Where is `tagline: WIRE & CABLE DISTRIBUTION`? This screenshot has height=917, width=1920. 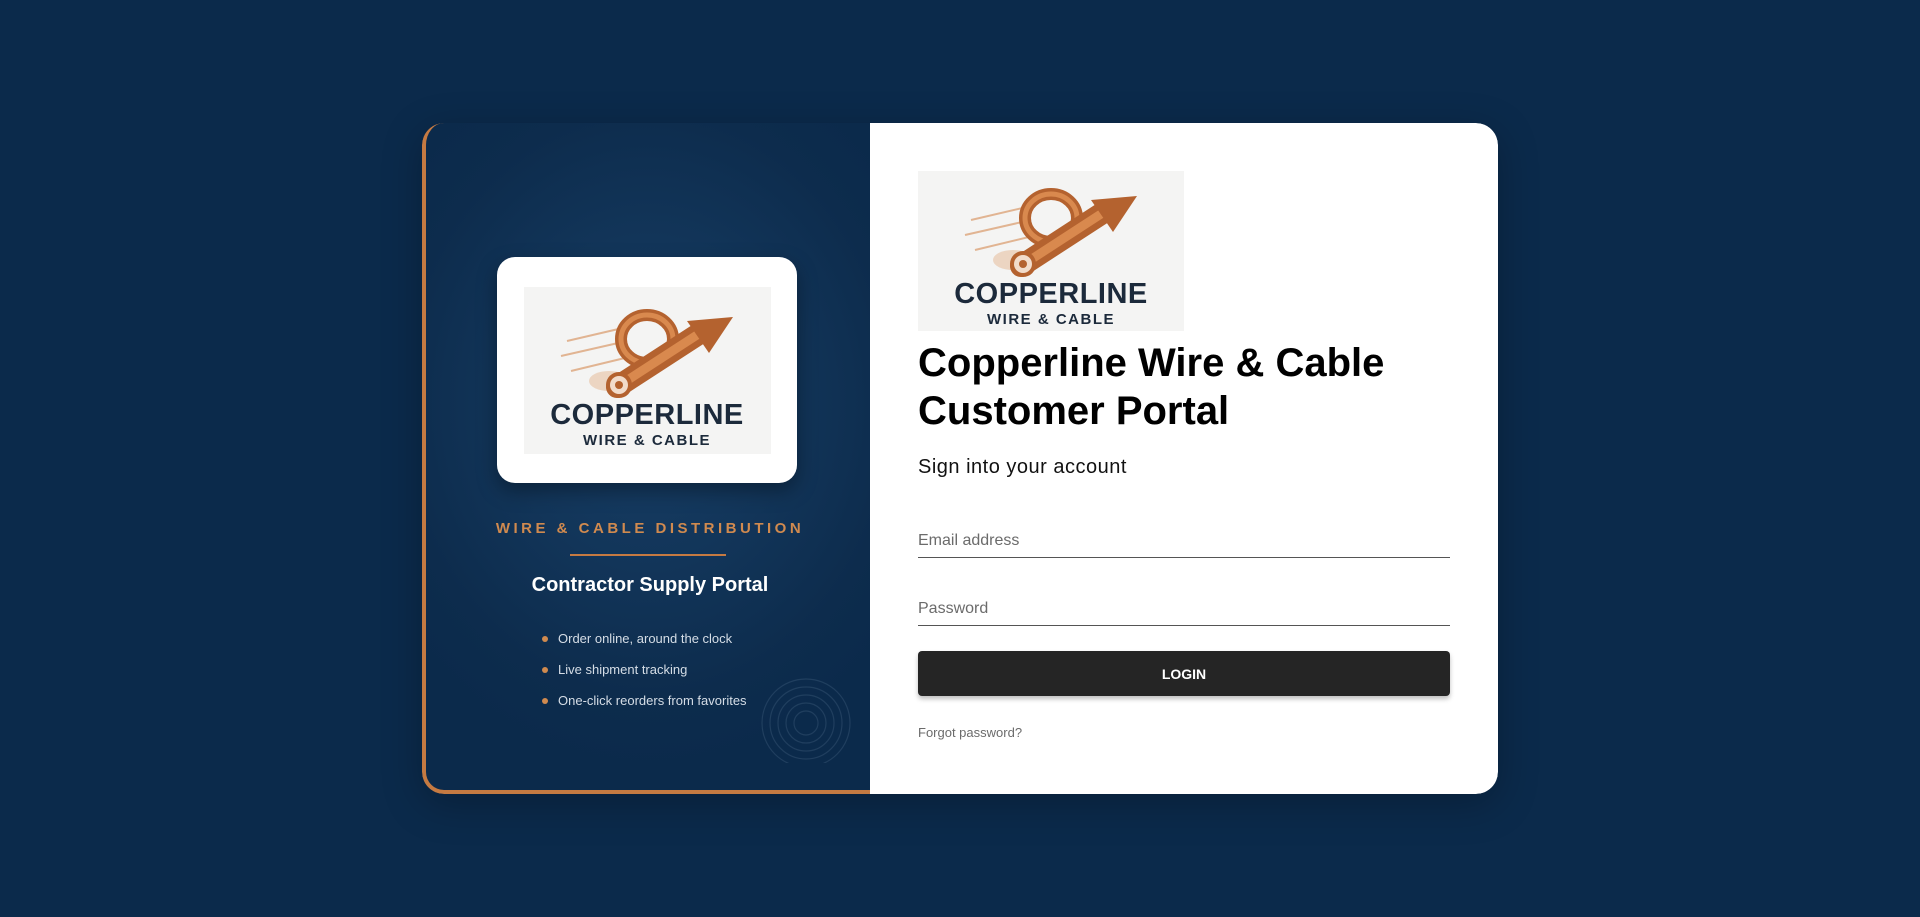 tagline: WIRE & CABLE DISTRIBUTION is located at coordinates (650, 528).